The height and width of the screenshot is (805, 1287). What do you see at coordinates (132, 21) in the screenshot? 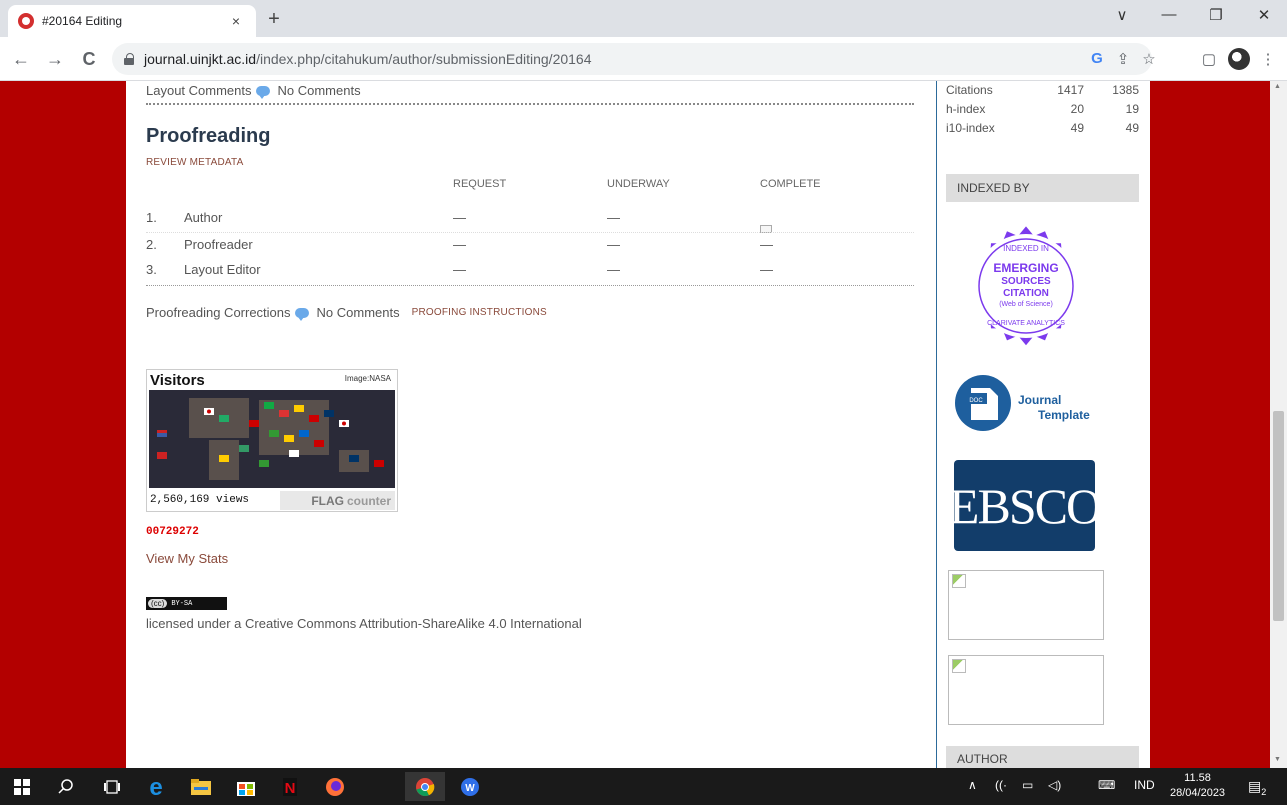
I see `browser-tab: #20164 Editing ×` at bounding box center [132, 21].